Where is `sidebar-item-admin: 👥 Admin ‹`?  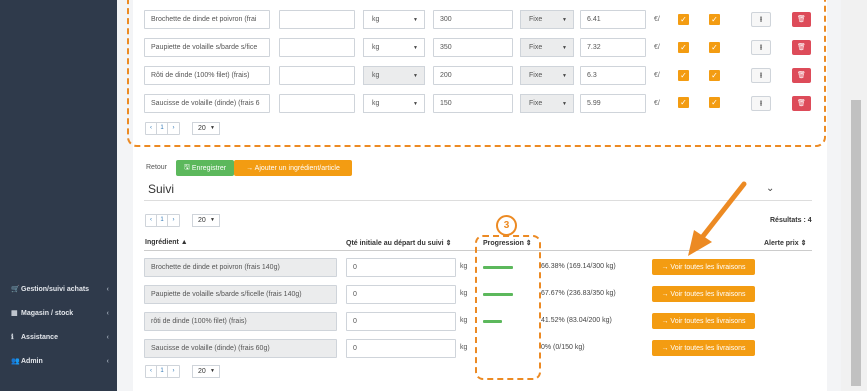
sidebar-item-admin: 👥 Admin ‹ is located at coordinates (58, 361).